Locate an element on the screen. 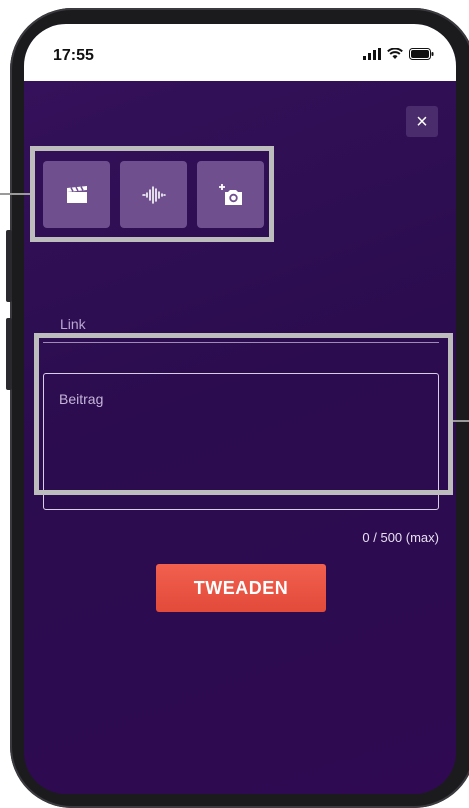 The image size is (469, 808). wifi-icon is located at coordinates (395, 53).